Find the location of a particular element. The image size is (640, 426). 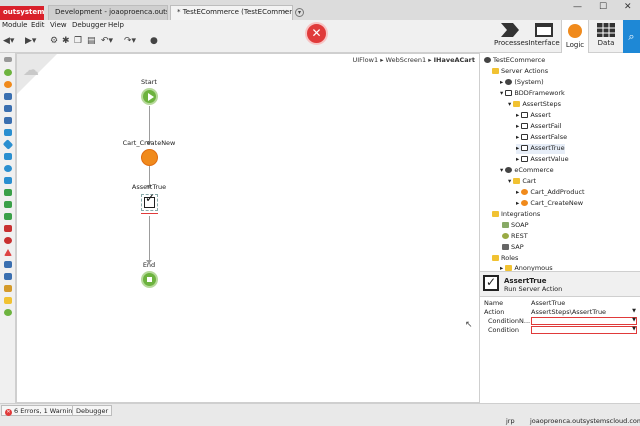

tree-cart-add: ▸ Cart_AddProduct is located at coordinates (550, 193).